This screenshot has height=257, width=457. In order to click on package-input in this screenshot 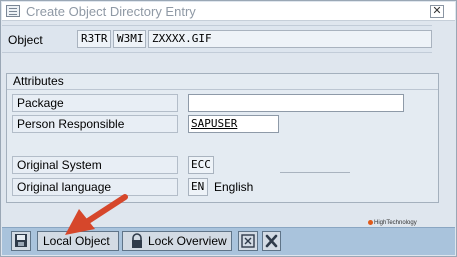, I will do `click(296, 103)`.